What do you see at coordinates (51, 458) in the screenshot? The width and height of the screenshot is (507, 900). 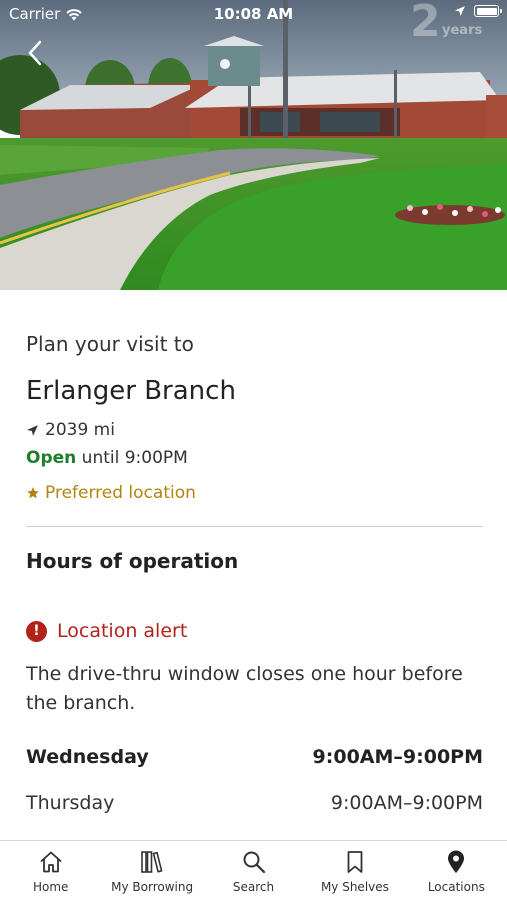 I see `open-status: Open` at bounding box center [51, 458].